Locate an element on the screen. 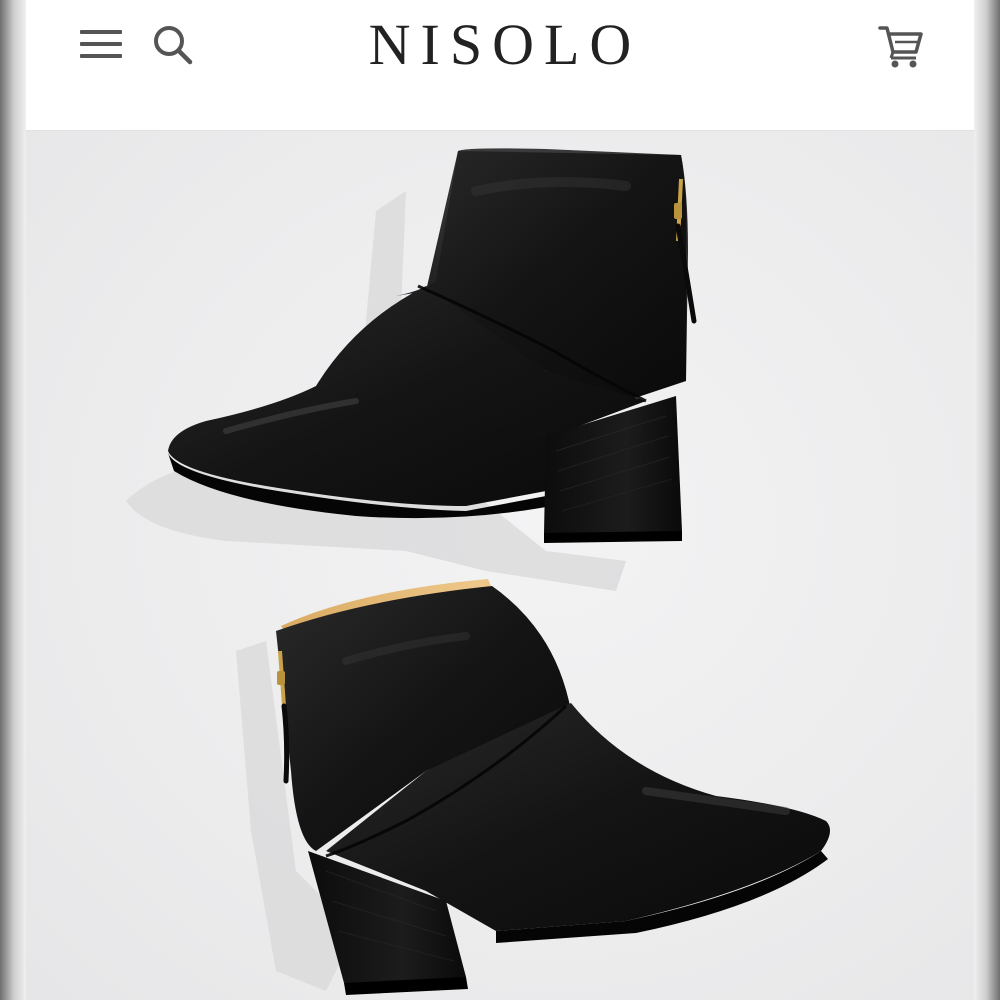 This screenshot has height=1000, width=1000. brand-logo: NISOLO is located at coordinates (505, 45).